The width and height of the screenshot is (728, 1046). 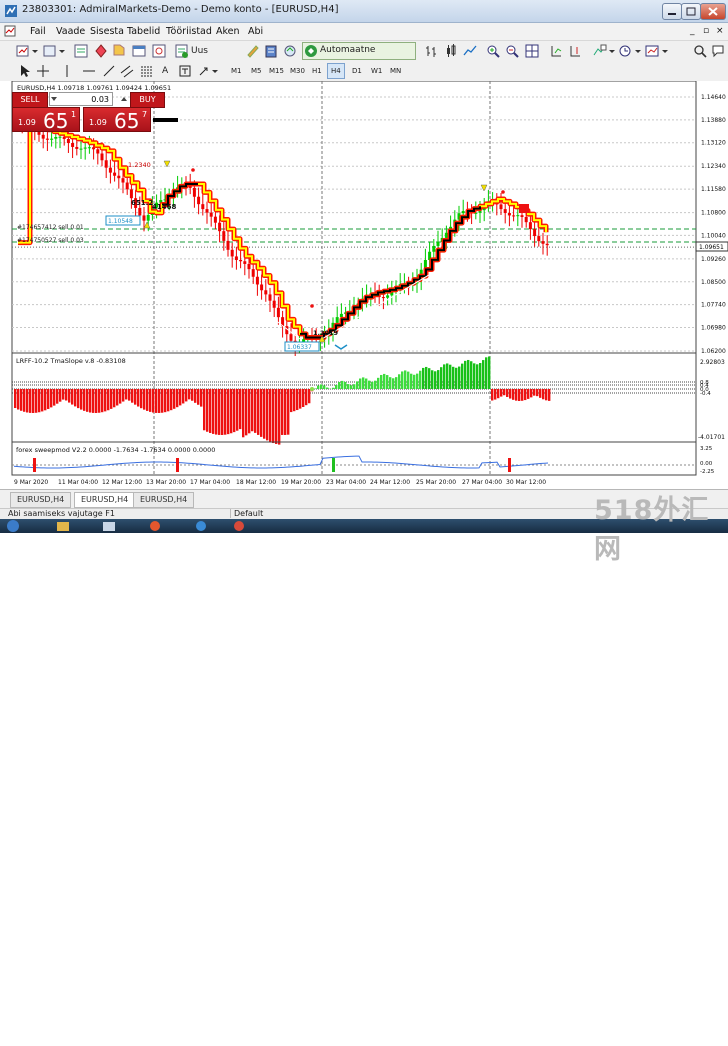 I want to click on menu-window: Aken, so click(x=228, y=31).